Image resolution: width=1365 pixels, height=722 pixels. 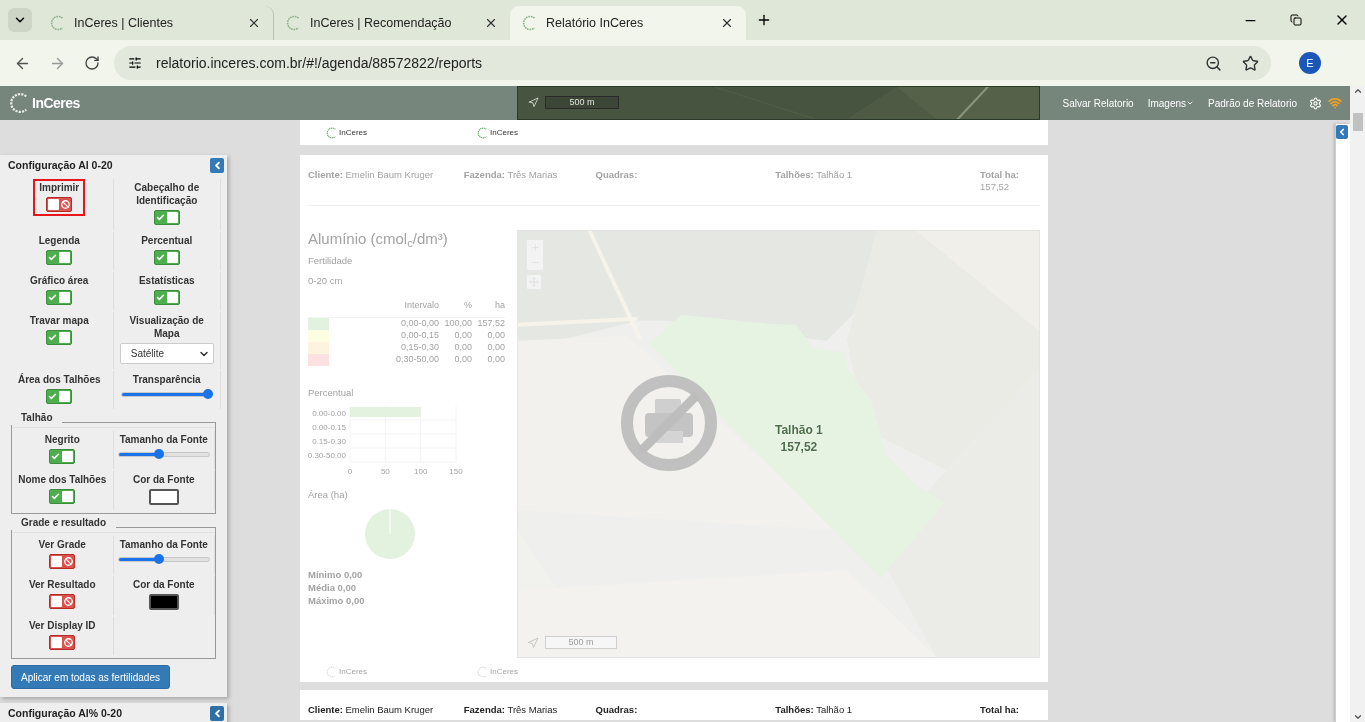 I want to click on legend-cell-text: 100,00, so click(x=457, y=324).